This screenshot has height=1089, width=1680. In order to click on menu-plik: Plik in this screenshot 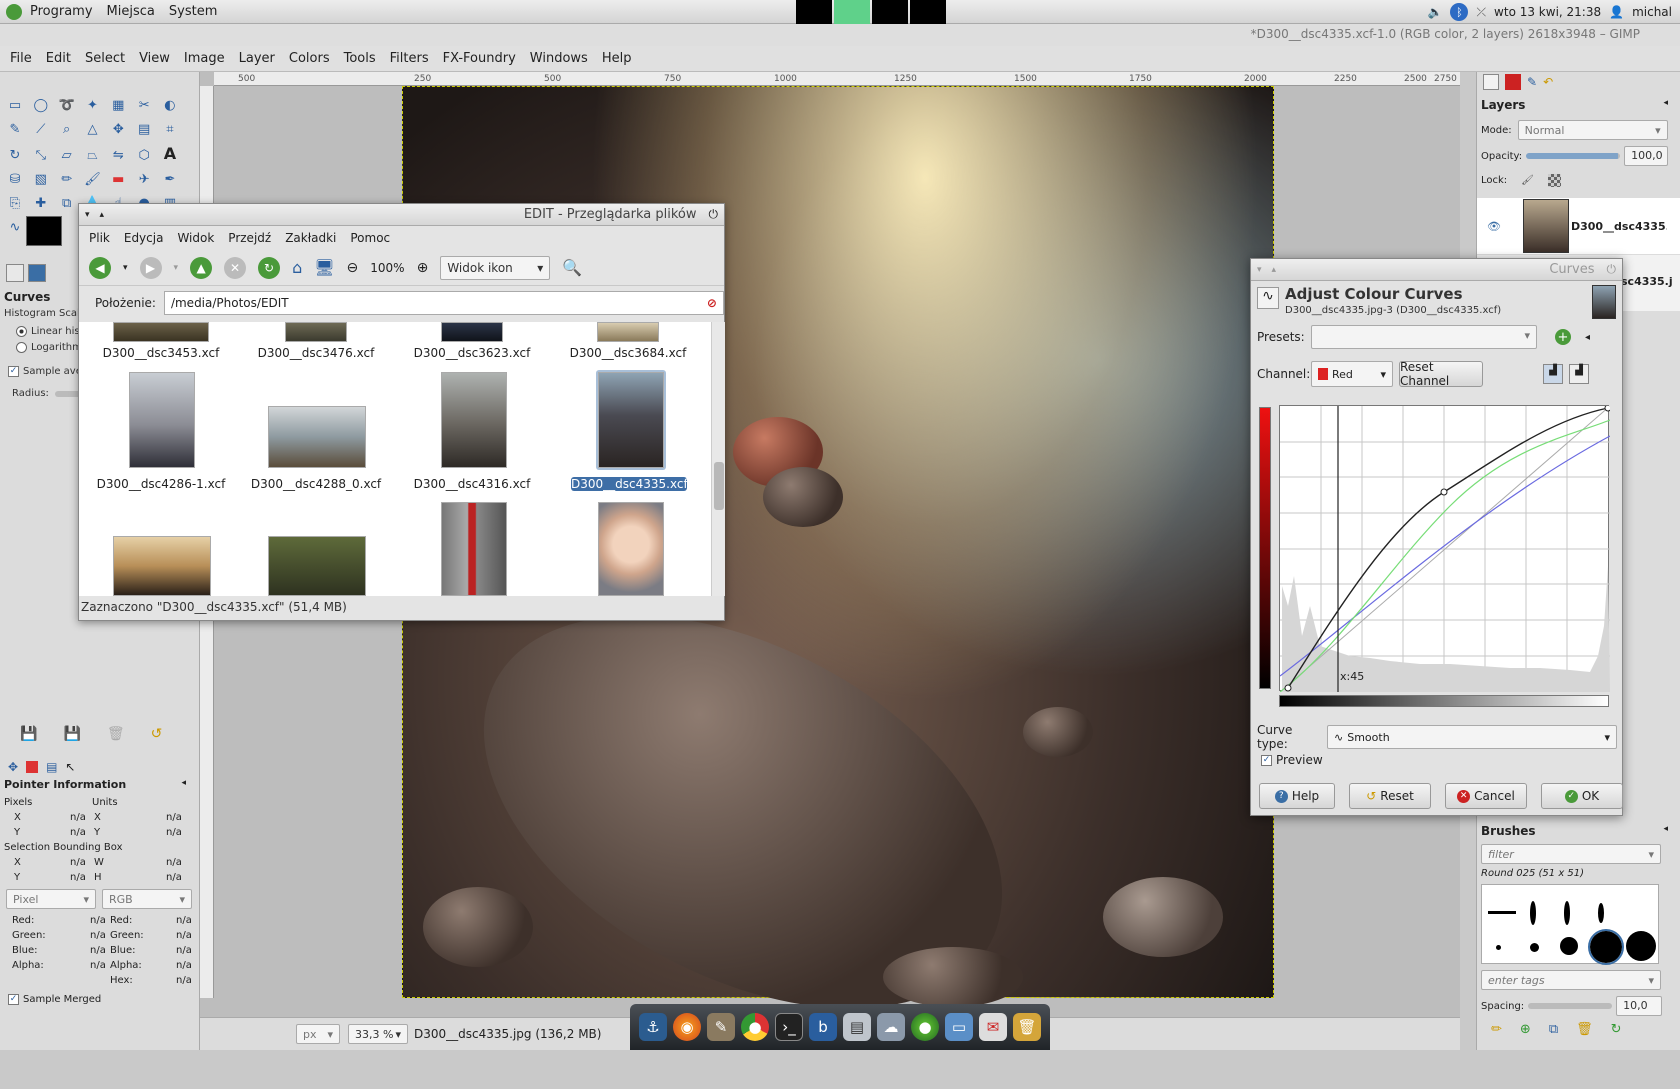, I will do `click(99, 238)`.